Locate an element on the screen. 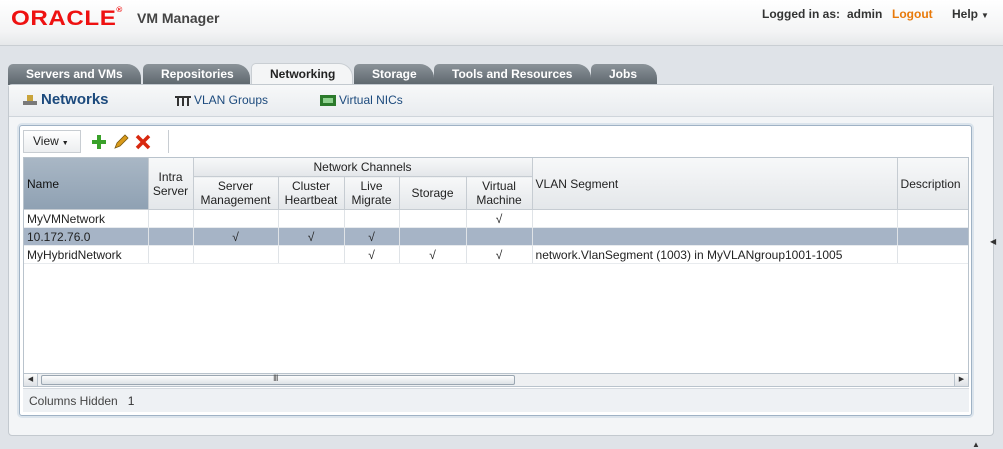  cell-name: MyVMNetwork is located at coordinates (86, 218).